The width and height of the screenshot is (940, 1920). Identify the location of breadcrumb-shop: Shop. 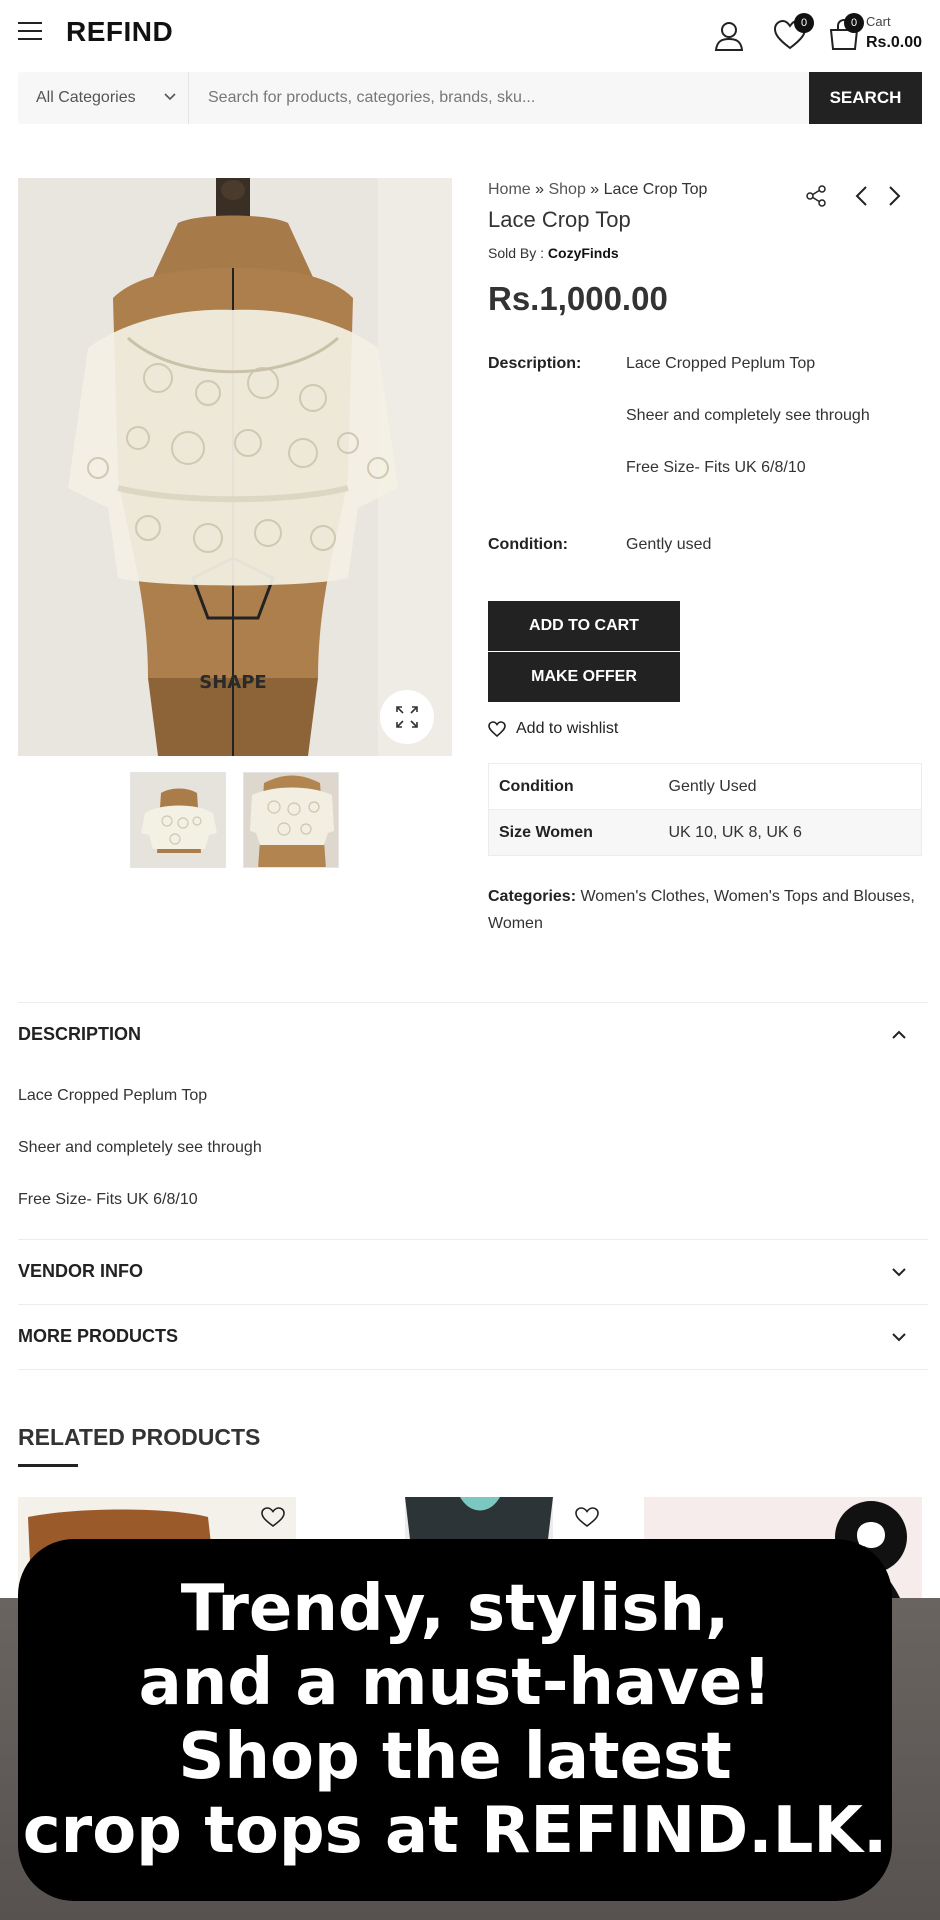
(566, 189).